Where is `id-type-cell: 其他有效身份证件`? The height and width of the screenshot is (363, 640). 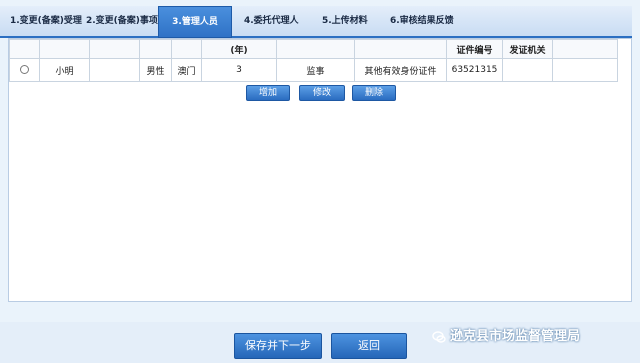
id-type-cell: 其他有效身份证件 is located at coordinates (400, 70).